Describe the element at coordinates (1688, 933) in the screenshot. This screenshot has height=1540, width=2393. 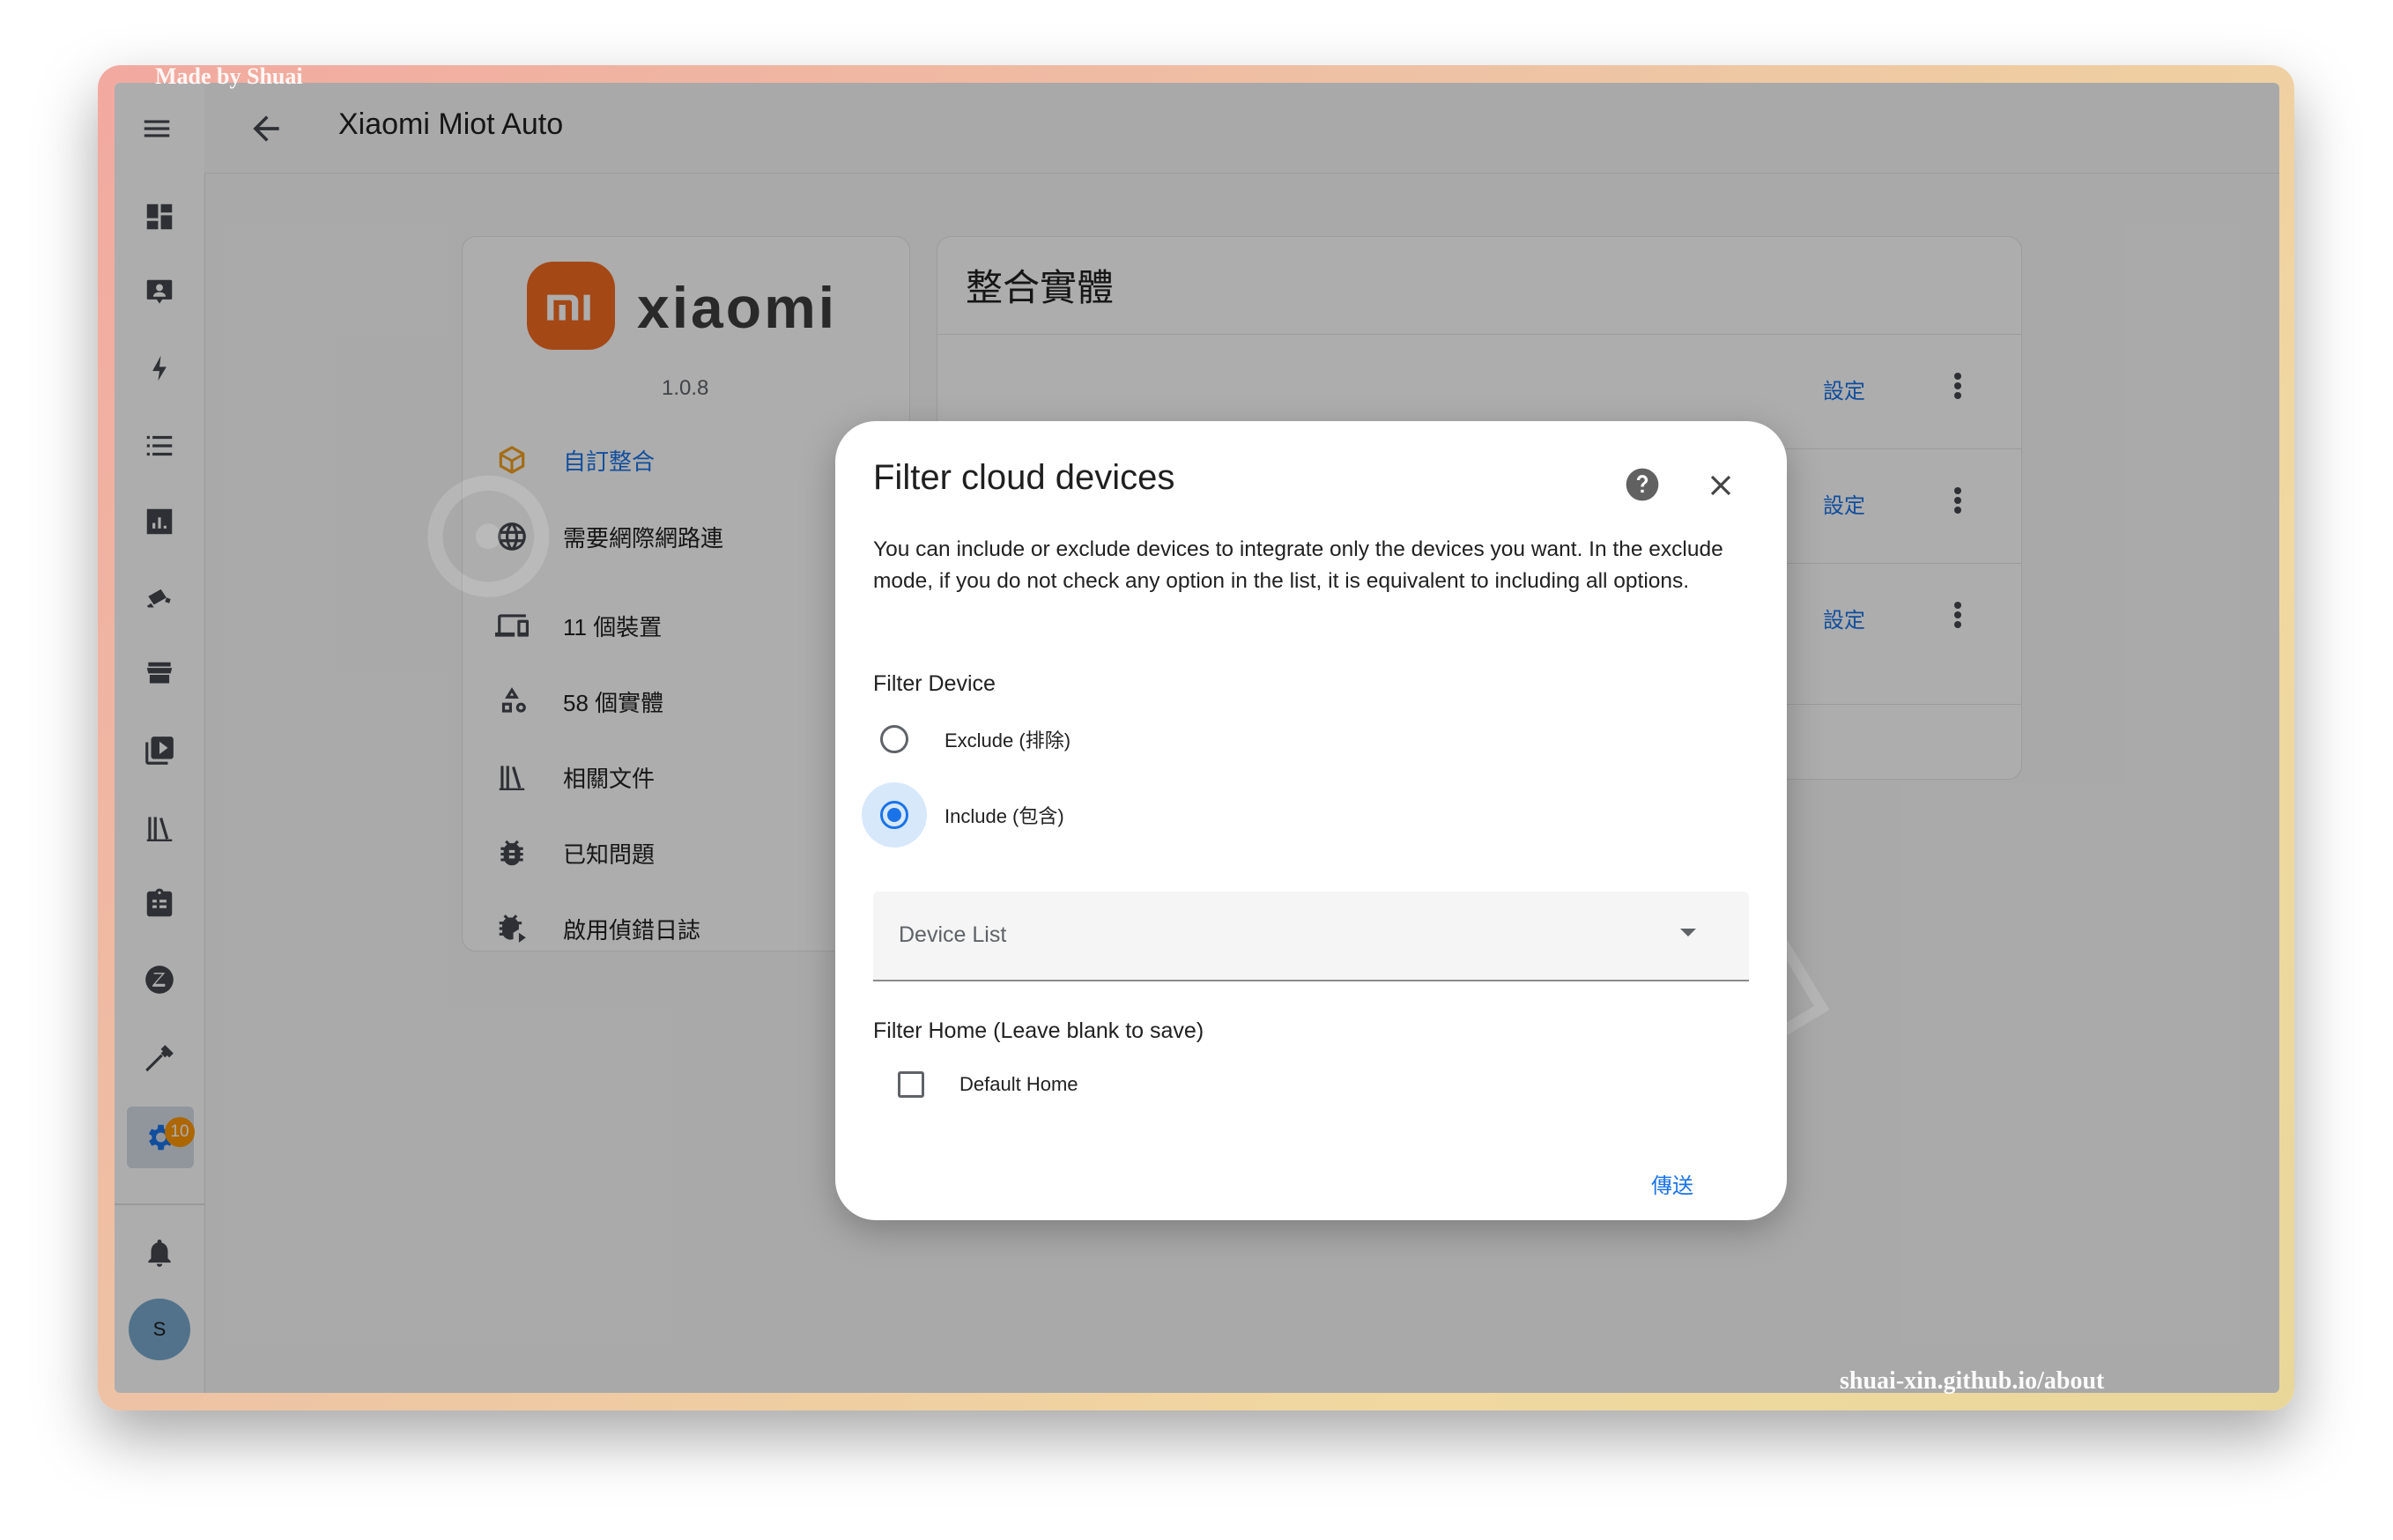
I see `dropdown-arrow-icon` at that location.